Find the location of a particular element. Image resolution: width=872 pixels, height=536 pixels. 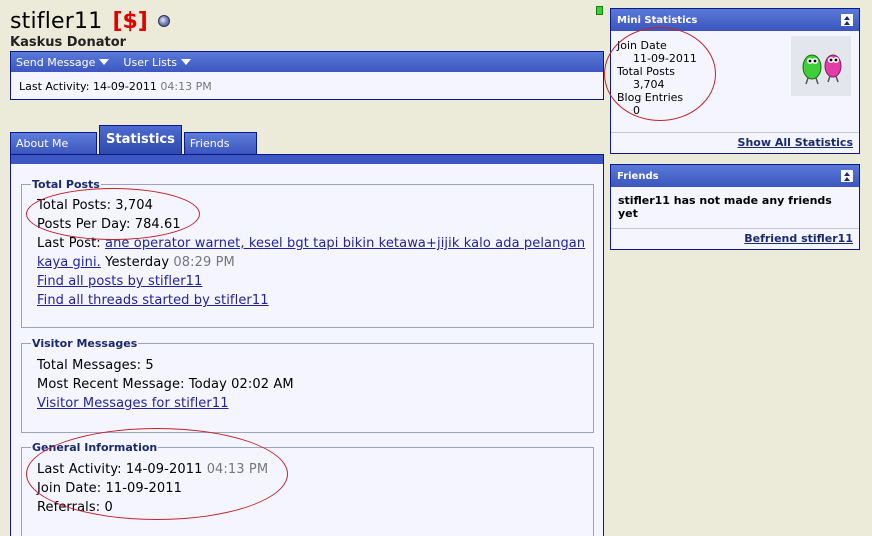

last-activity-time: 04:13 PM is located at coordinates (186, 86).